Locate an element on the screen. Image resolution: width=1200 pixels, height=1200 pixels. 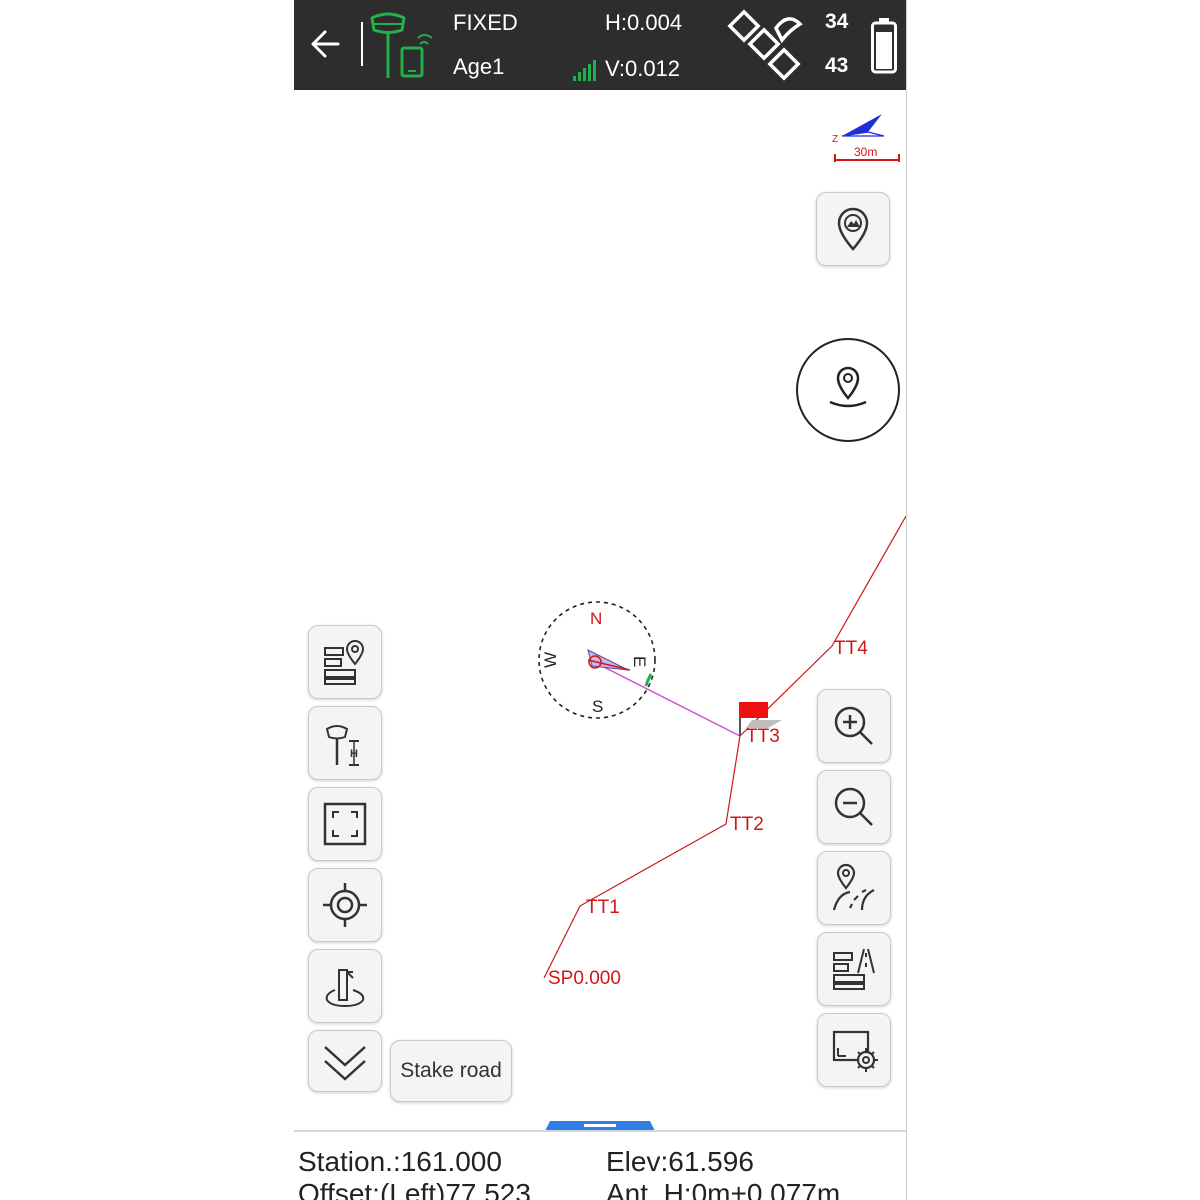
antenna-height-button: H is located at coordinates (345, 743).